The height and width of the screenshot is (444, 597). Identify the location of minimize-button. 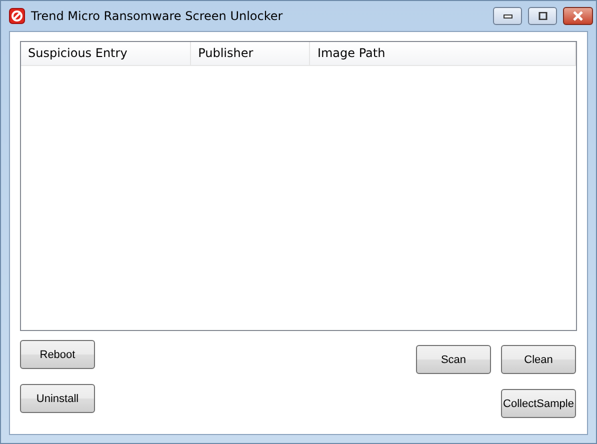
(507, 16).